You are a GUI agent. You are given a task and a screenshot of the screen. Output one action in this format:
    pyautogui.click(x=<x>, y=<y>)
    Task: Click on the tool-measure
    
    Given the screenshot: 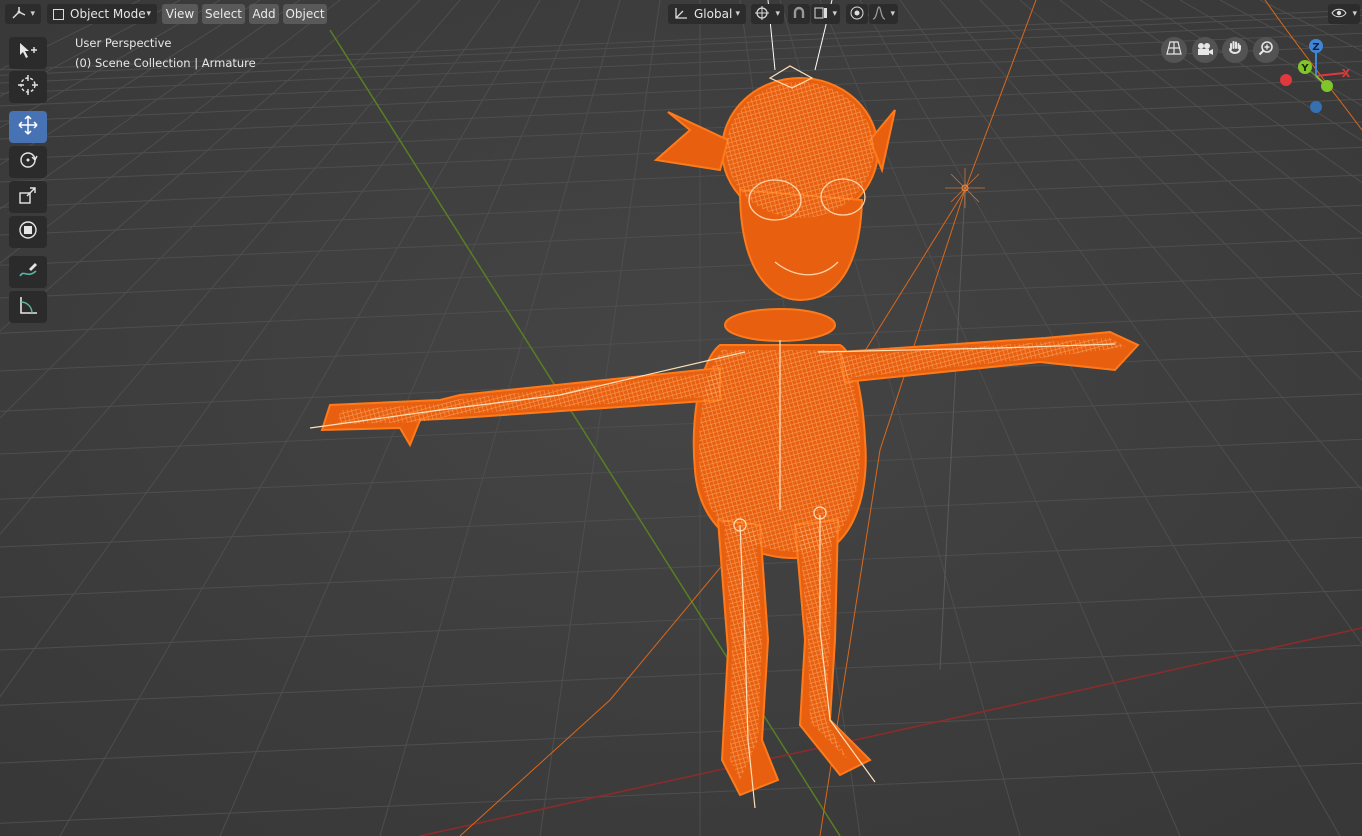 What is the action you would take?
    pyautogui.click(x=28, y=307)
    